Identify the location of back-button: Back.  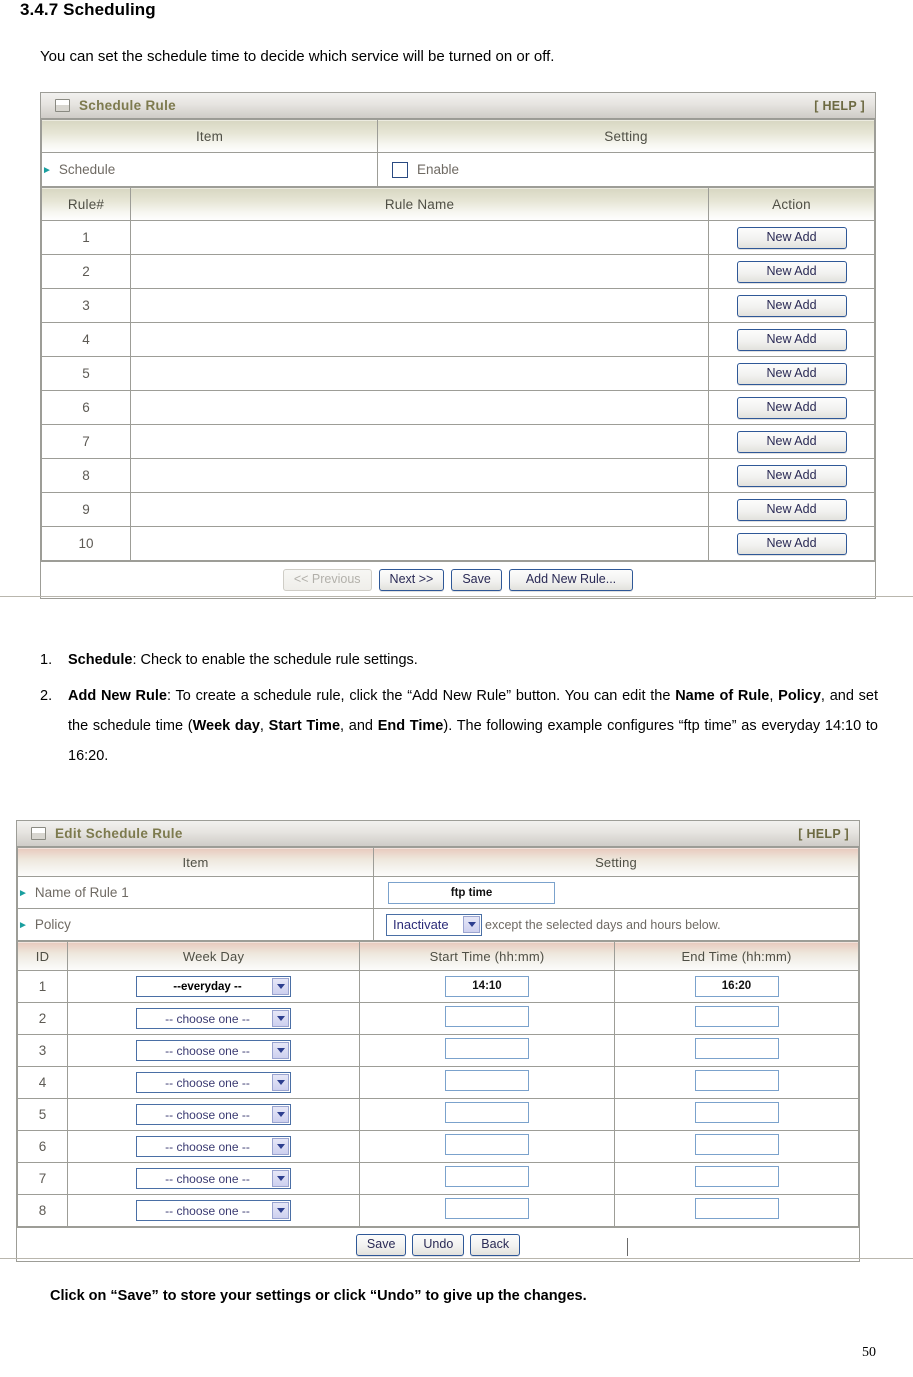
(495, 1244).